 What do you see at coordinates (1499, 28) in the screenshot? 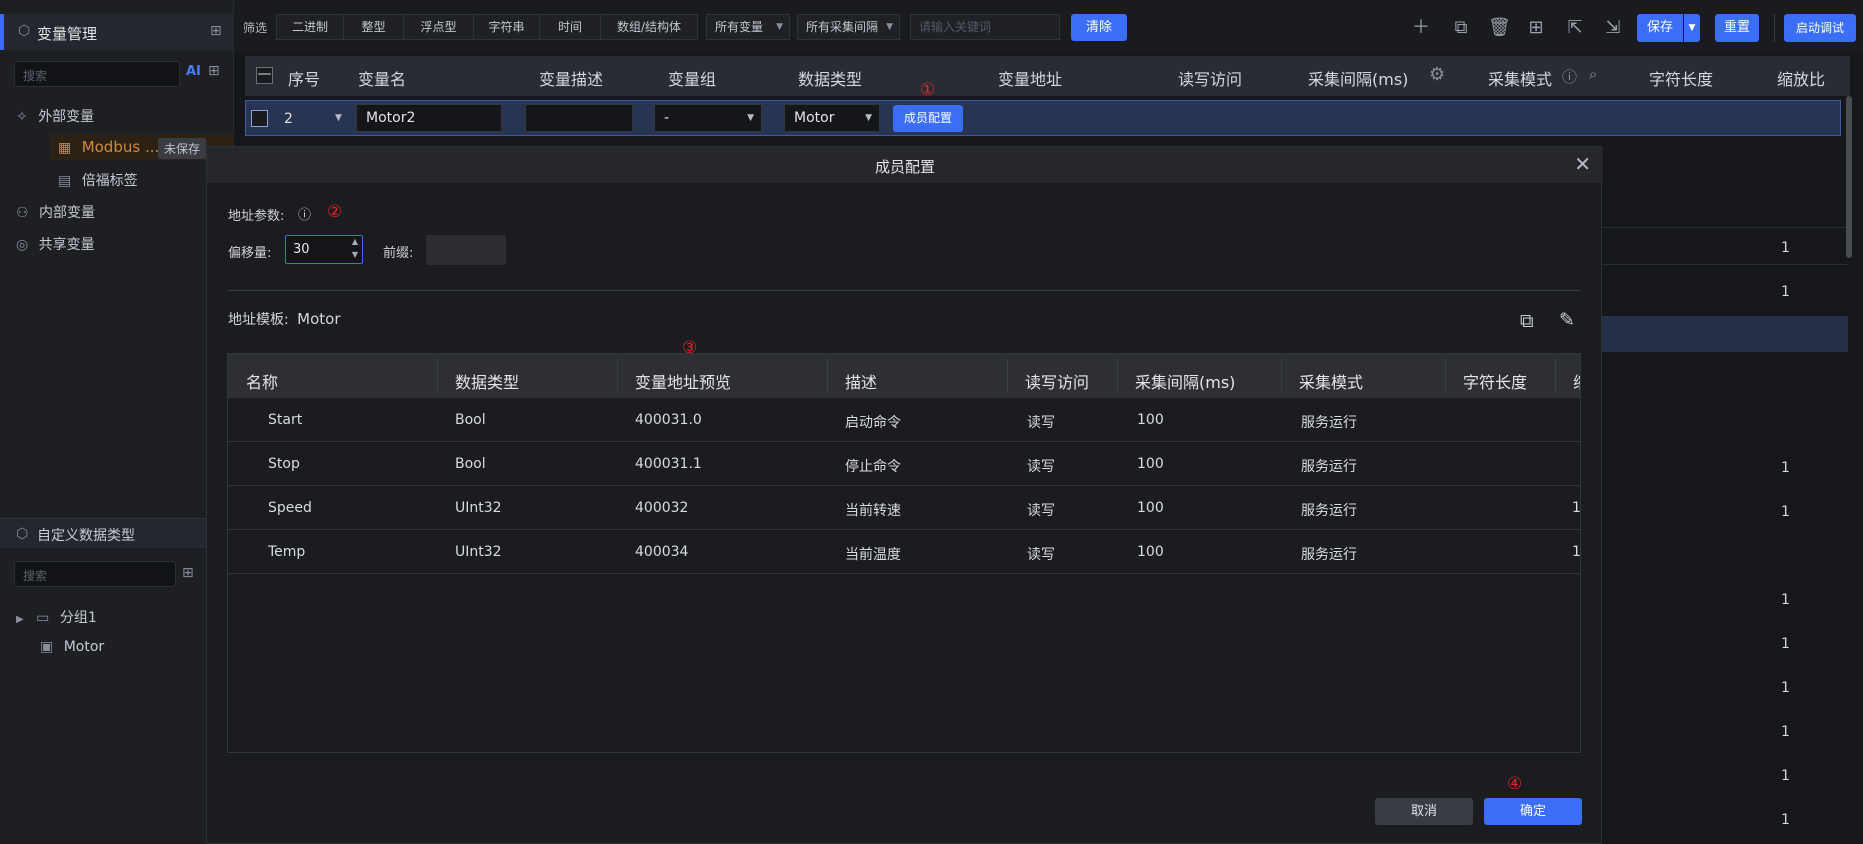
I see `delete-icon: 🗑` at bounding box center [1499, 28].